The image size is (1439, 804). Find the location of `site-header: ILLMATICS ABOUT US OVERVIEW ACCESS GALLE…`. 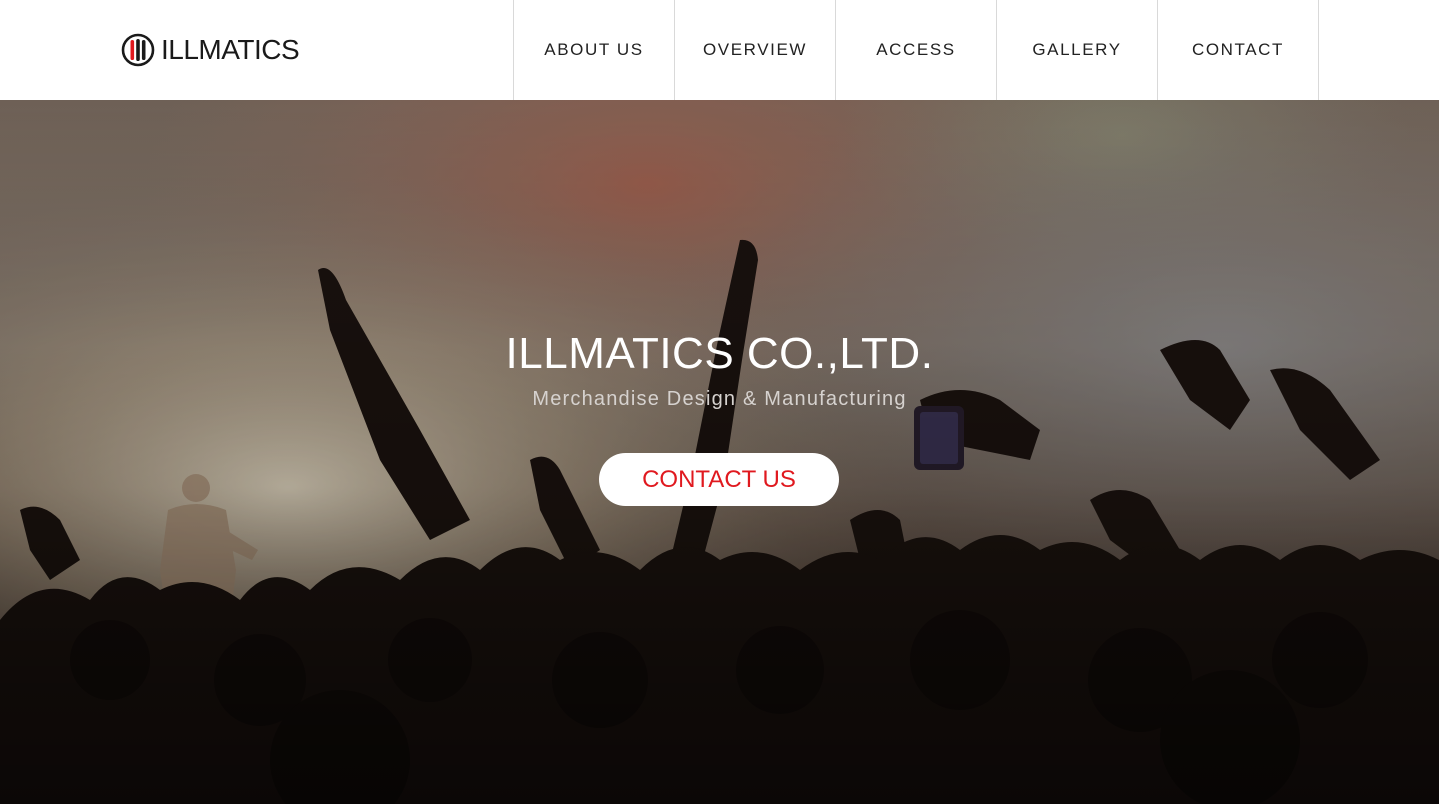

site-header: ILLMATICS ABOUT US OVERVIEW ACCESS GALLE… is located at coordinates (719, 50).